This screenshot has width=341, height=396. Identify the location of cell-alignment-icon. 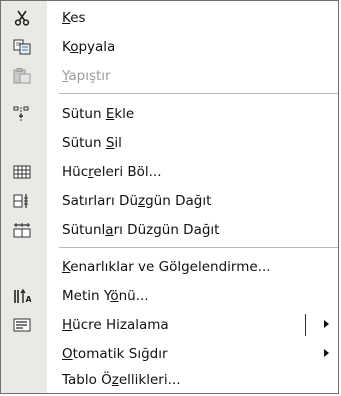
(22, 325).